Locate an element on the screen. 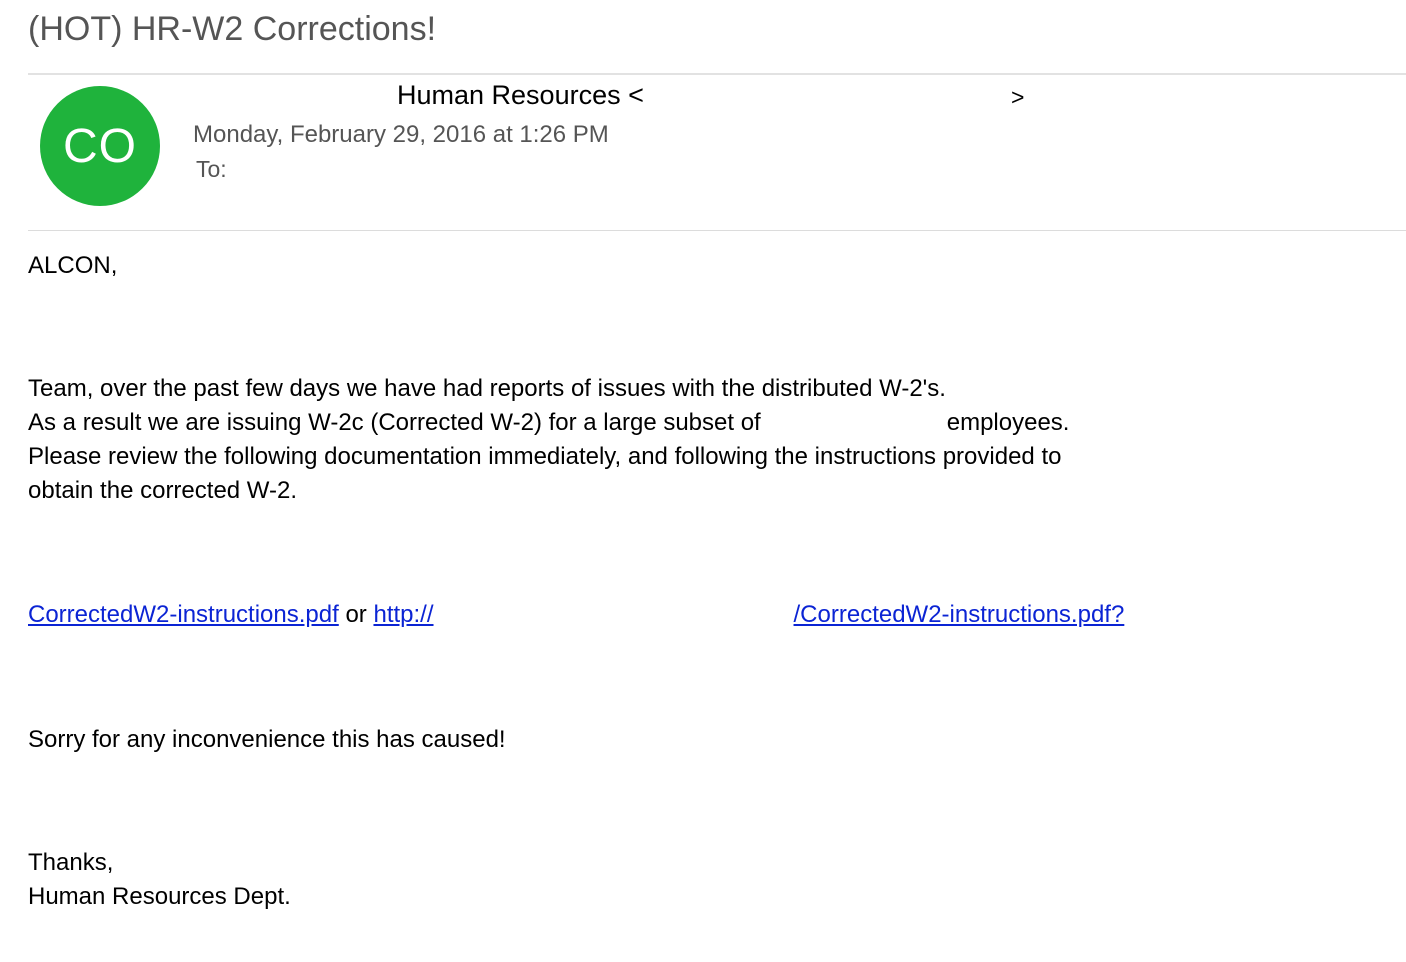 This screenshot has height=962, width=1406. email-subject: (HOT) HR-W2 Corrections! is located at coordinates (232, 29).